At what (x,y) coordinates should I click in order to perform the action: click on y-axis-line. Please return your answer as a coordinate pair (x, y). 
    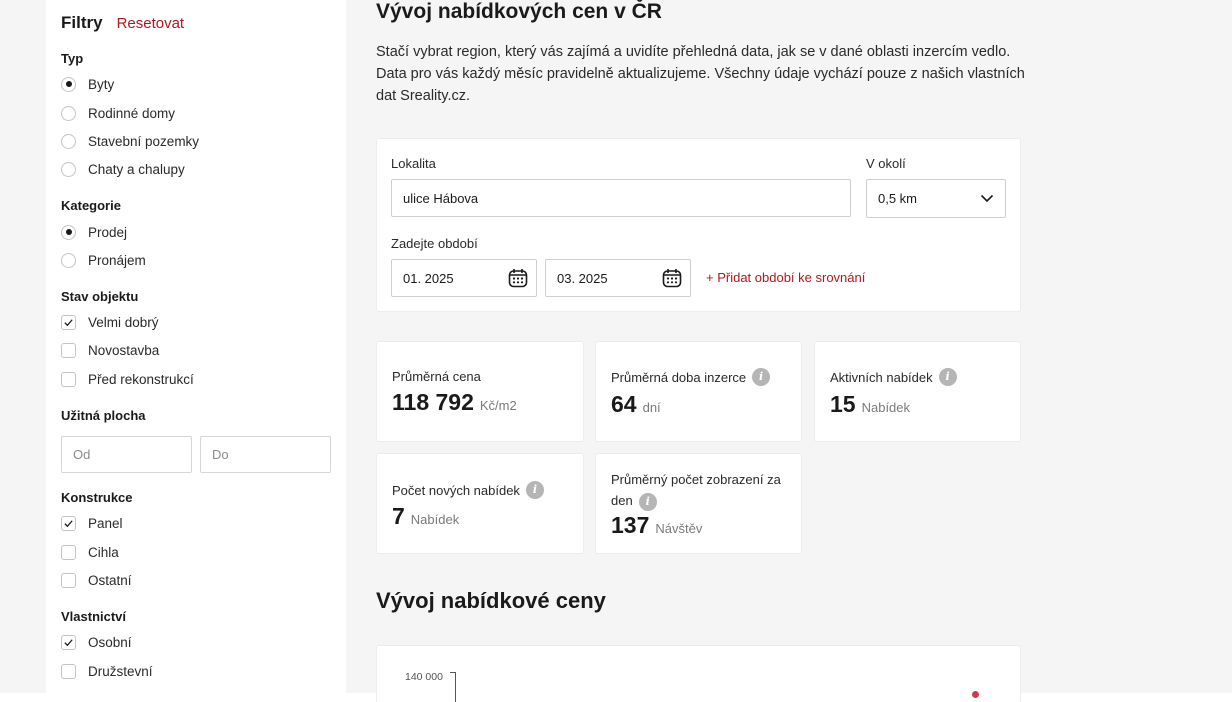
    Looking at the image, I should click on (455, 687).